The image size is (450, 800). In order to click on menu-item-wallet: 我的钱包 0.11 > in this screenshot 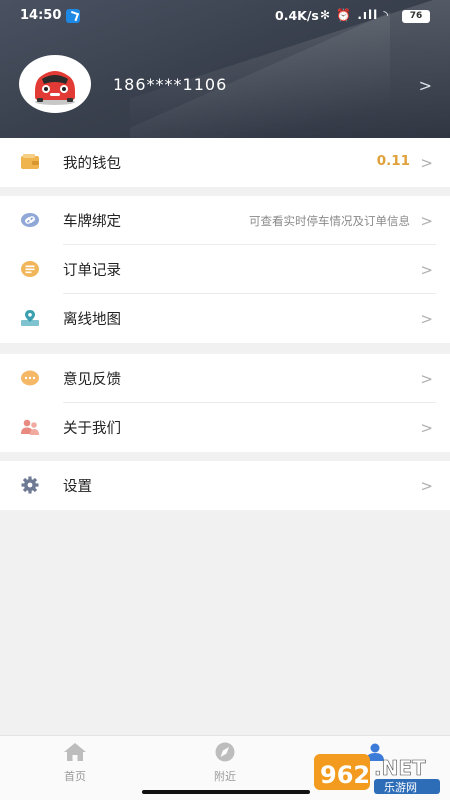, I will do `click(225, 162)`.